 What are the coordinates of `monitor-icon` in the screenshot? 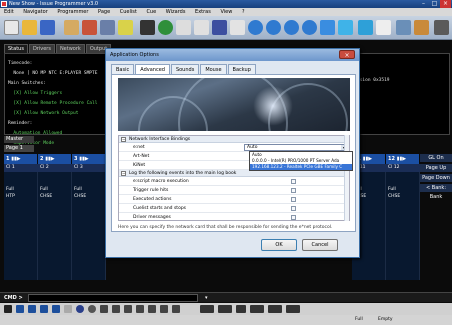 It's located at (345, 27).